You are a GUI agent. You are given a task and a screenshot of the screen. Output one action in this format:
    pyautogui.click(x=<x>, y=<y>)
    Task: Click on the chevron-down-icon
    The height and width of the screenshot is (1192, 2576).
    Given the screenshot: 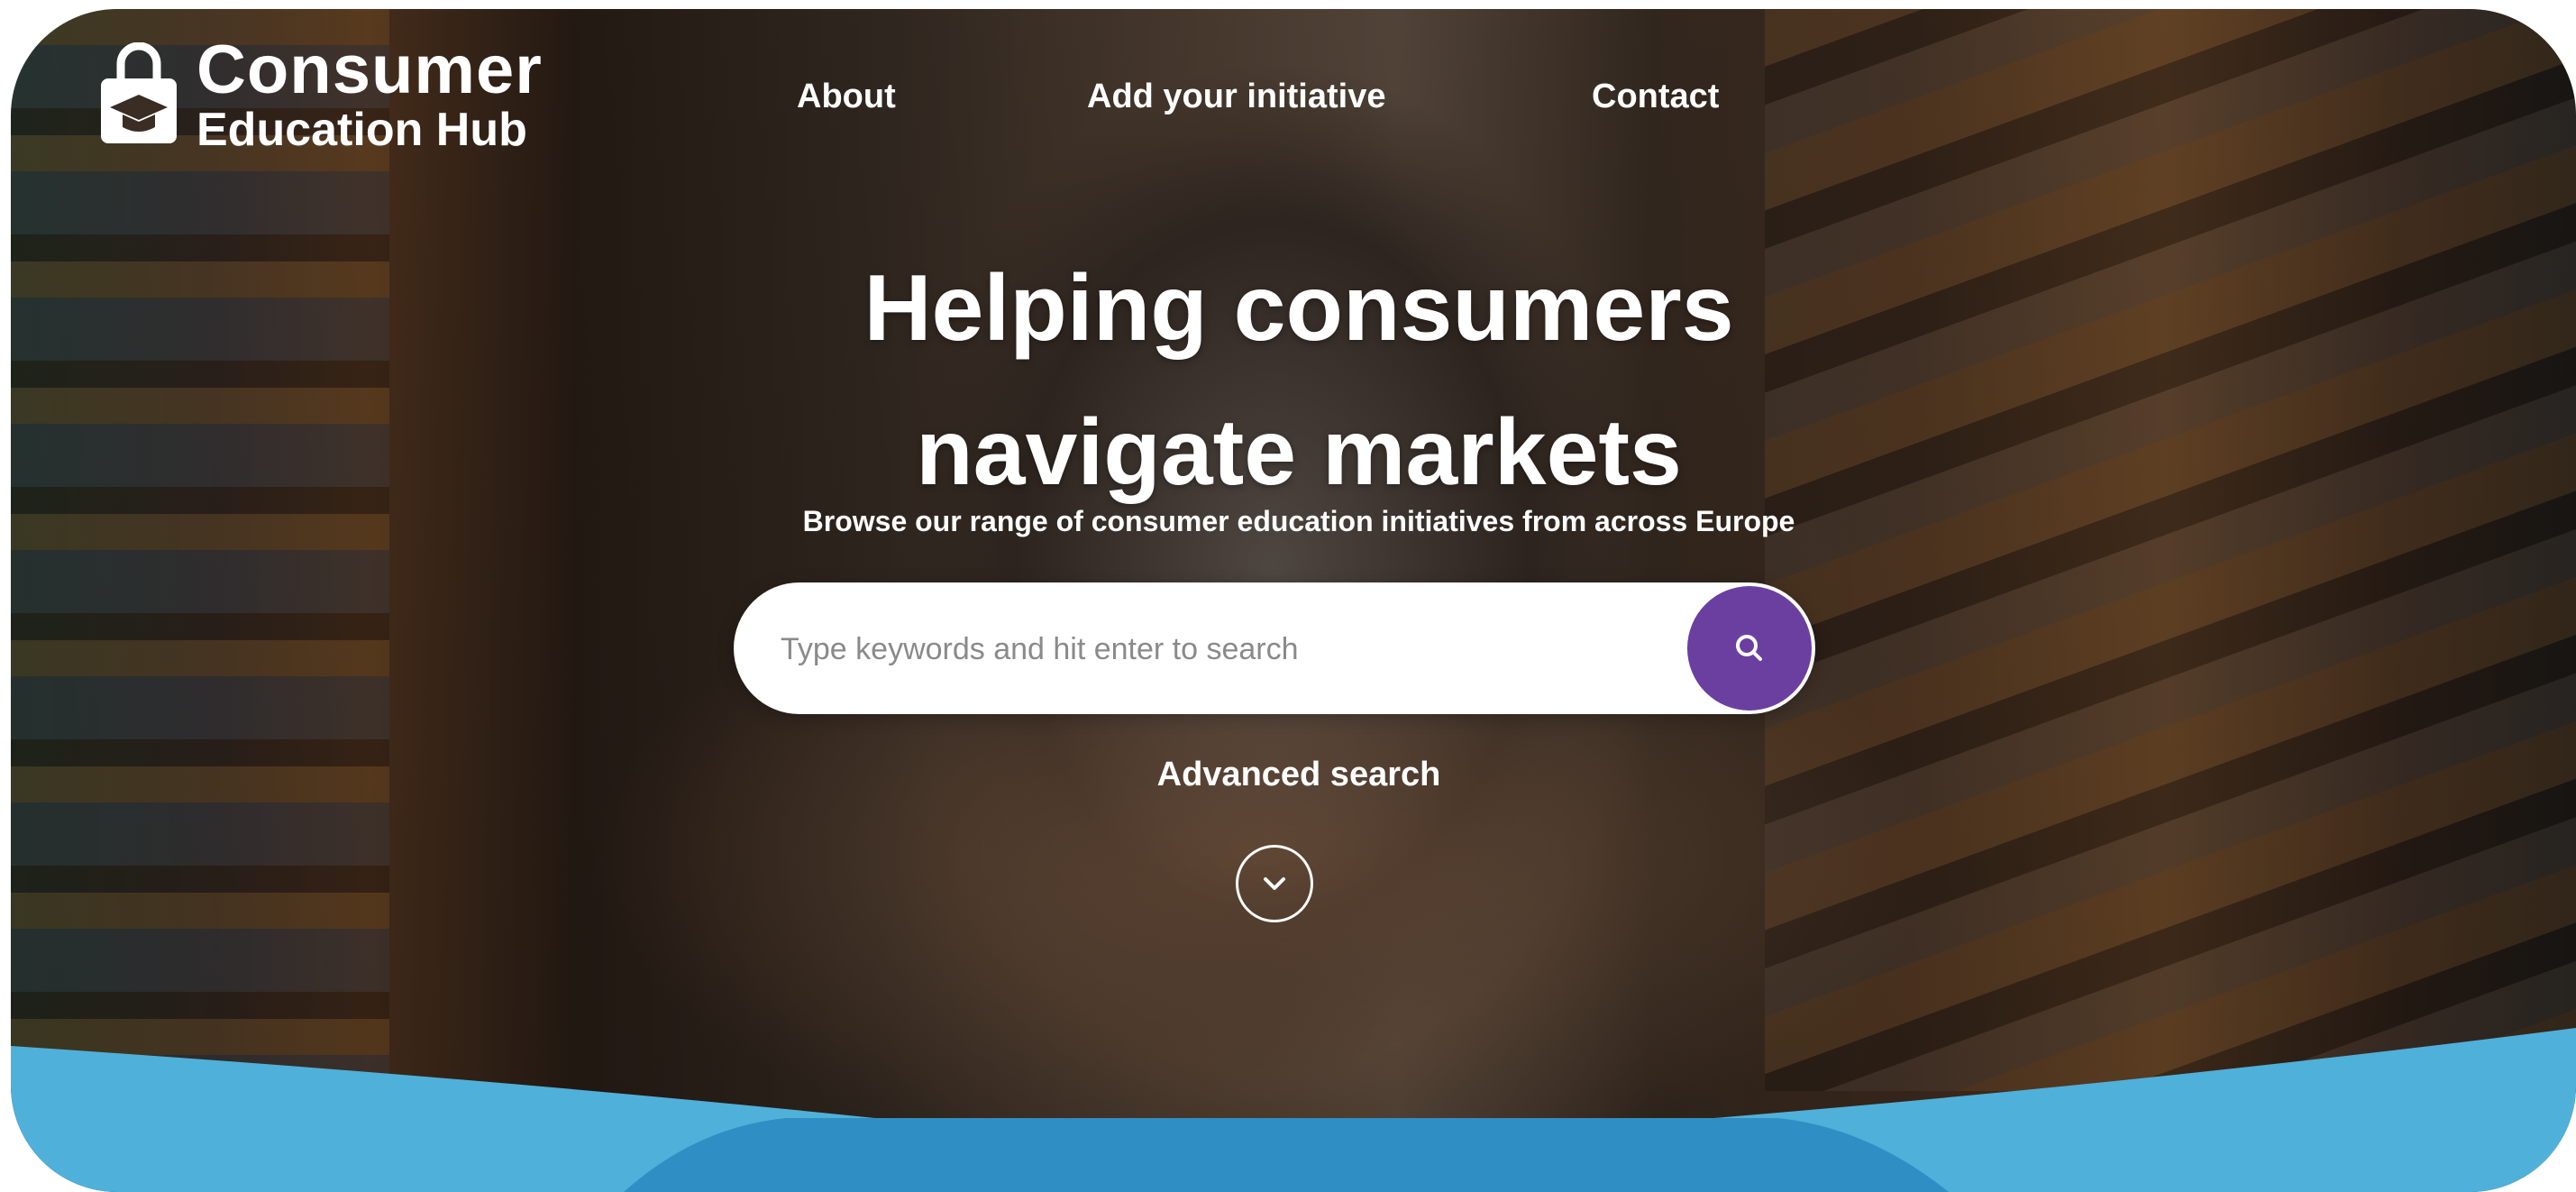 What is the action you would take?
    pyautogui.click(x=1274, y=884)
    